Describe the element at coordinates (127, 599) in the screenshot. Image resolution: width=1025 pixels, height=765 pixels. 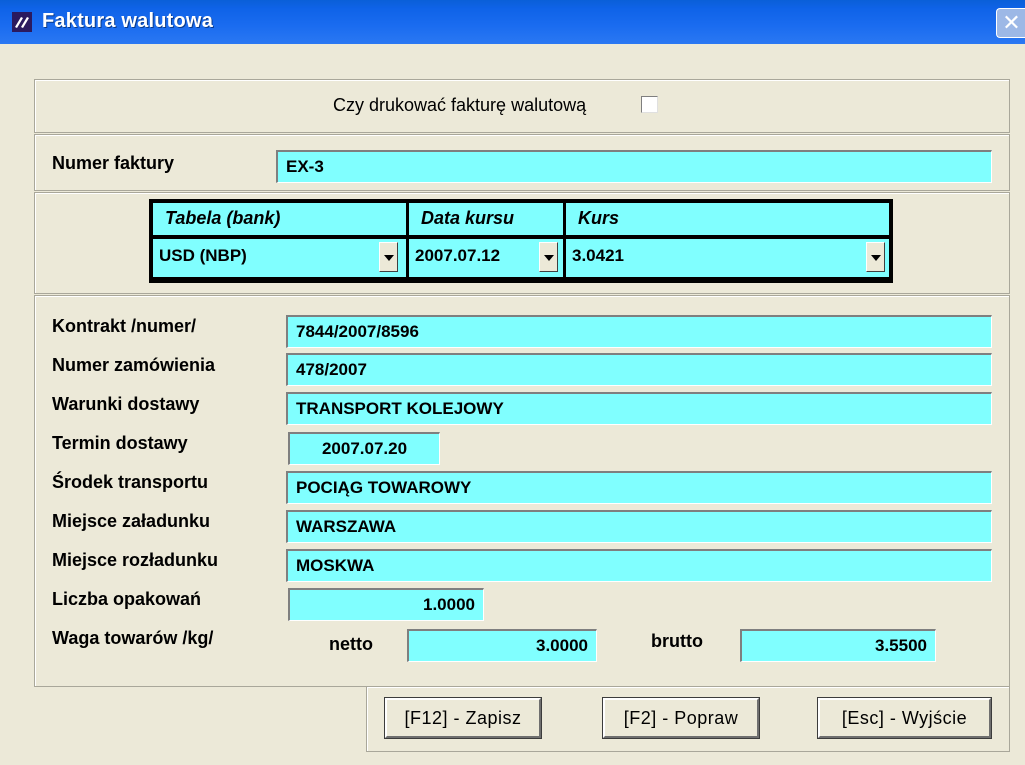
I see `packages-label: Liczba opakowań` at that location.